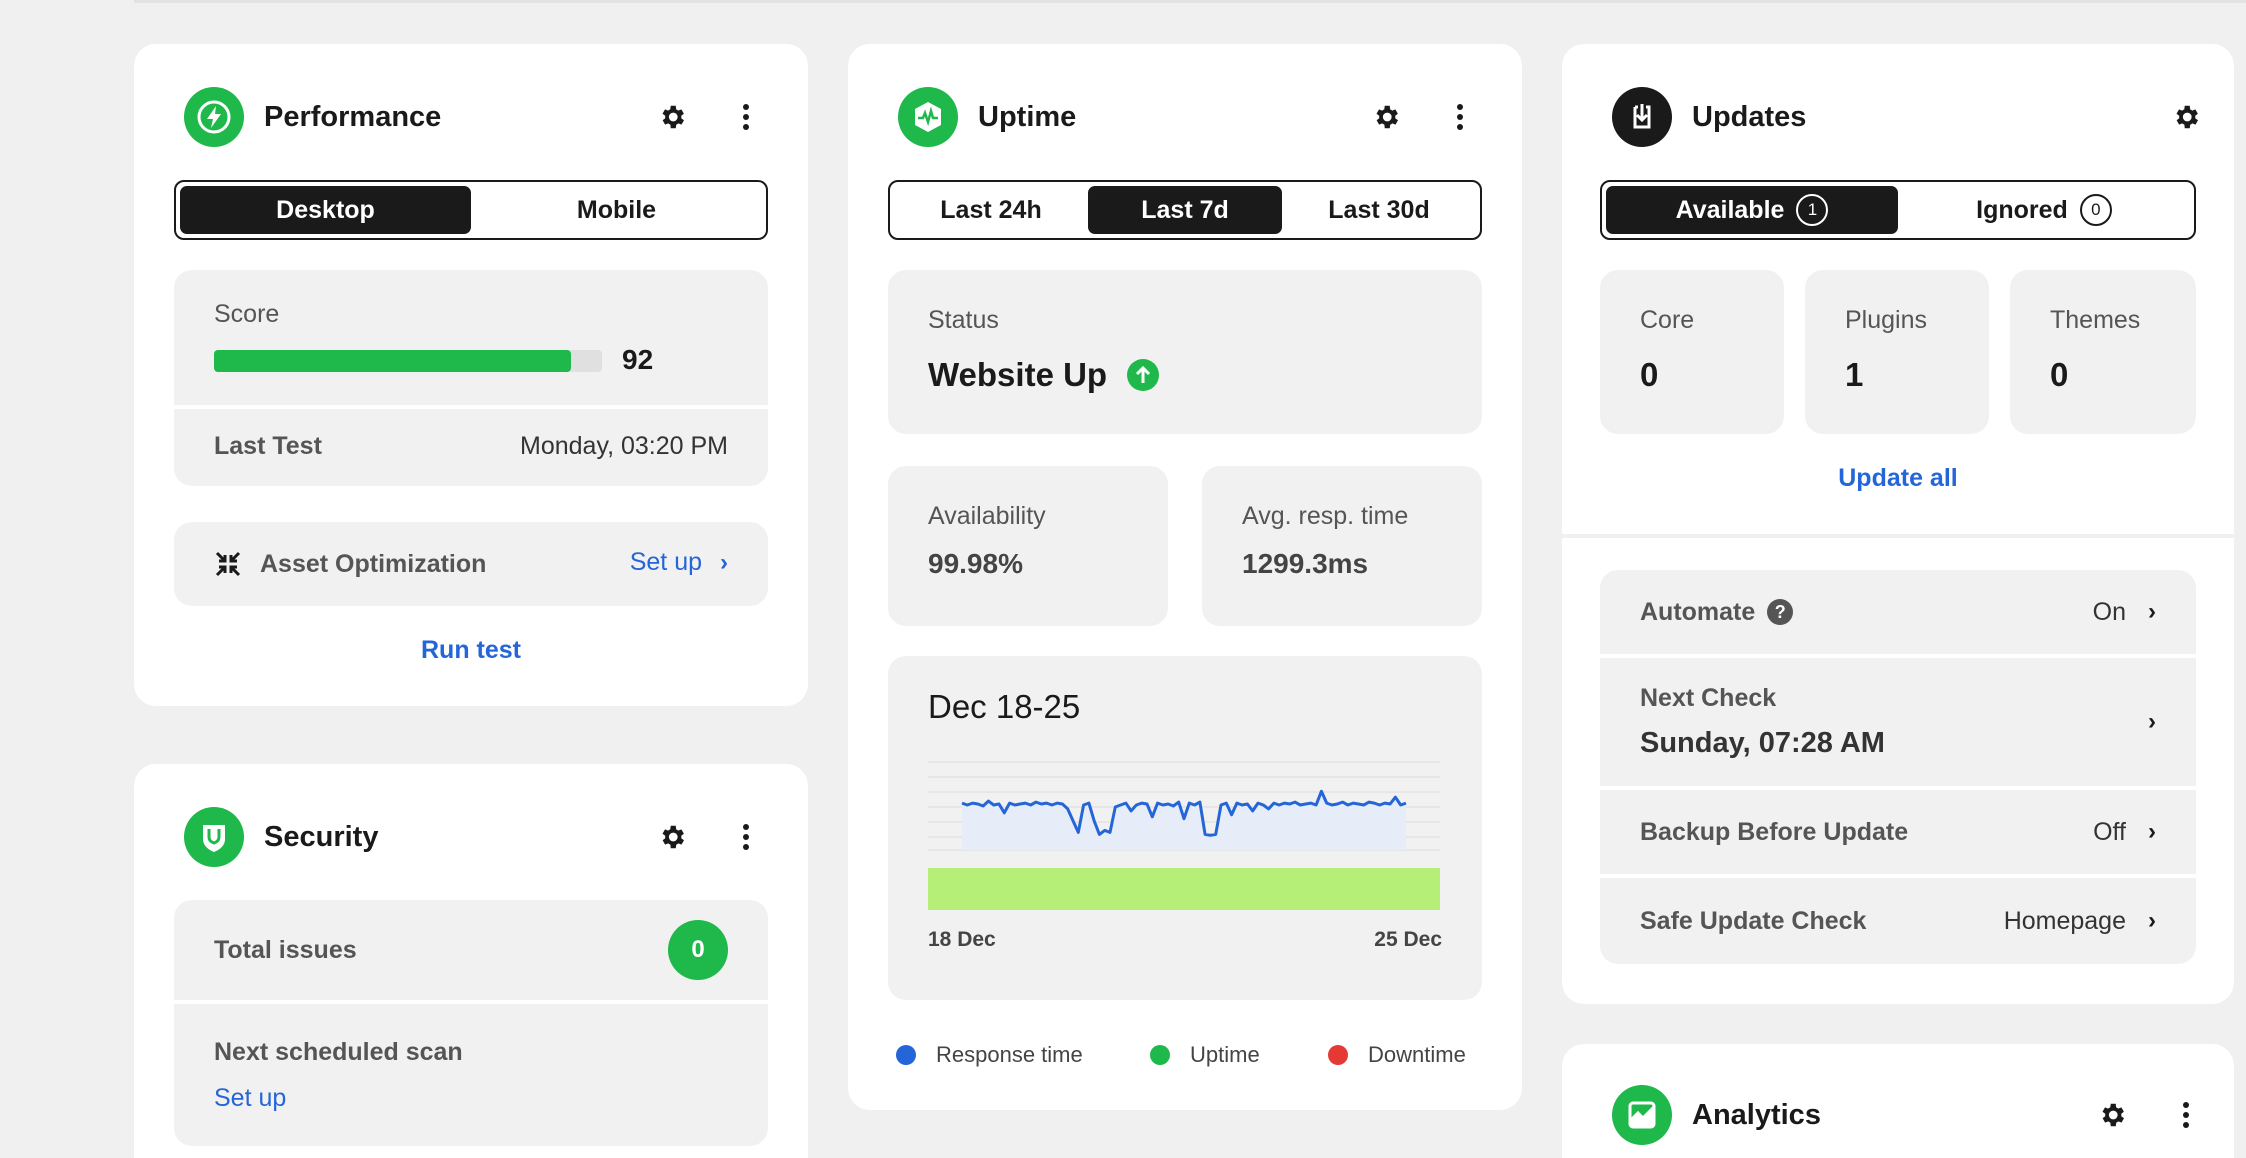 This screenshot has width=2246, height=1158. What do you see at coordinates (1780, 612) in the screenshot?
I see `help-icon: ?` at bounding box center [1780, 612].